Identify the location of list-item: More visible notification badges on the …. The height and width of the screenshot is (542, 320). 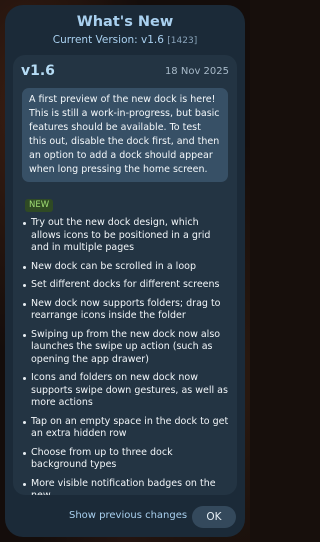
(127, 486).